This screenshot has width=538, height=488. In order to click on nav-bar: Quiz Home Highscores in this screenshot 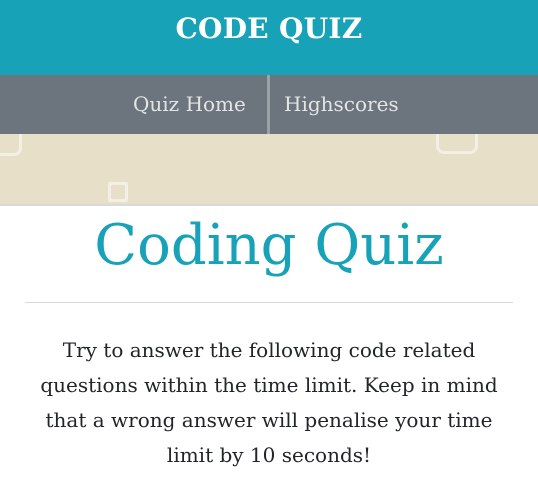, I will do `click(269, 104)`.